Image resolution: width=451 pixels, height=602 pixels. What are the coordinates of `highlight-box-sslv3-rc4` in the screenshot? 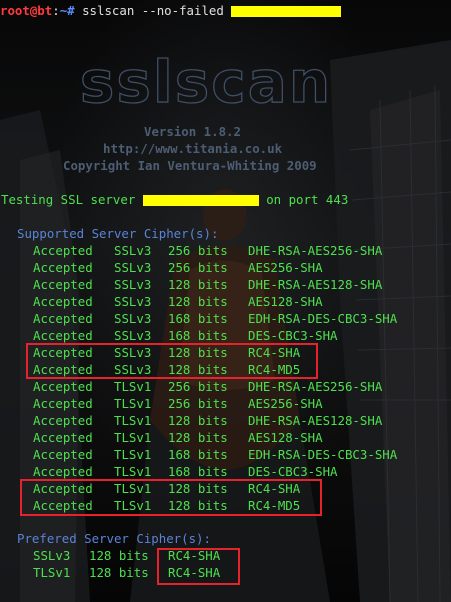 It's located at (172, 361).